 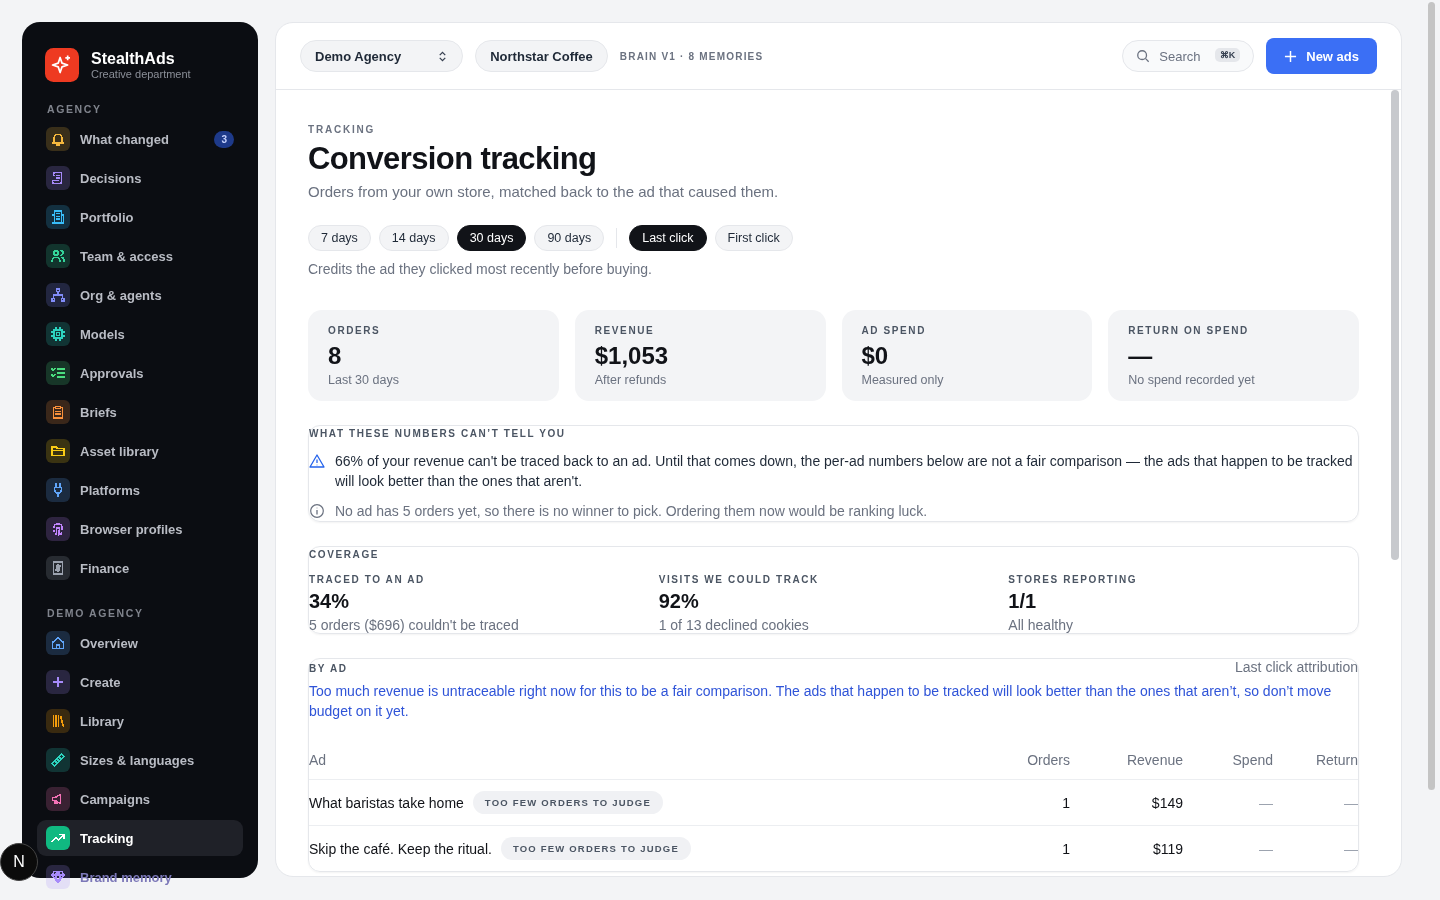 I want to click on new-ads-button: New ads, so click(x=1321, y=56).